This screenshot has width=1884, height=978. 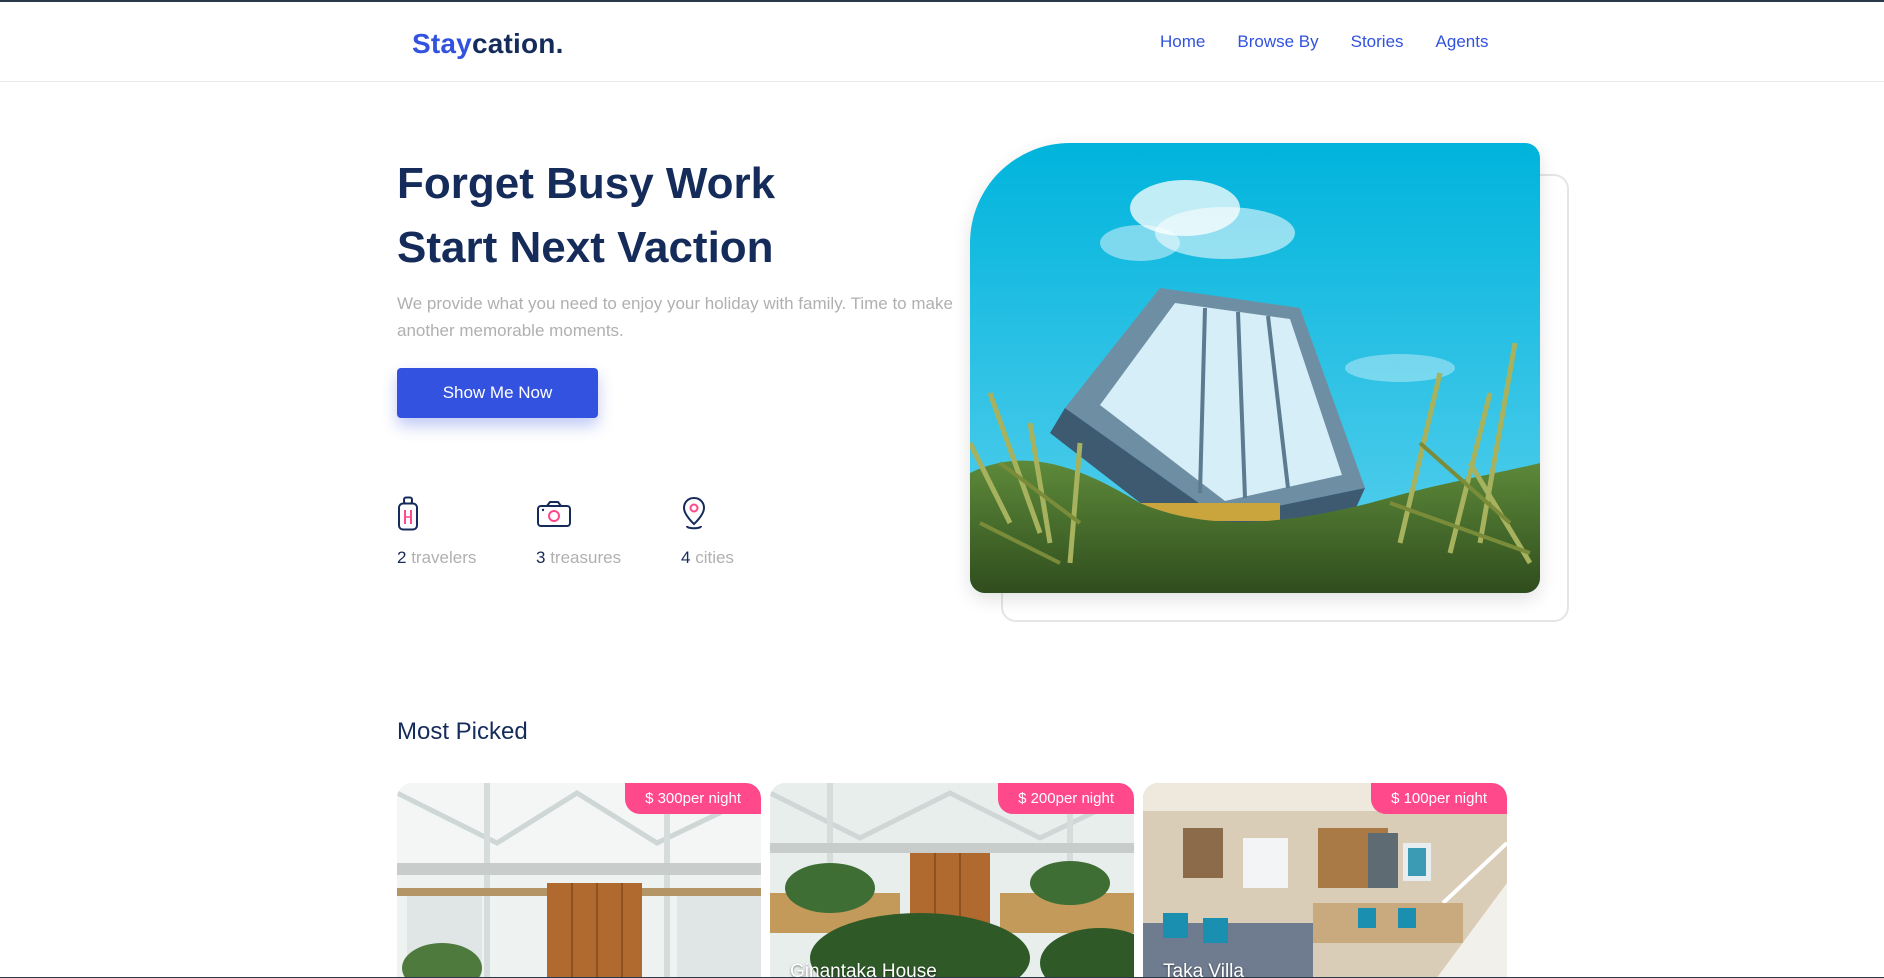 I want to click on stat-treasures: 3 treasures, so click(x=608, y=532).